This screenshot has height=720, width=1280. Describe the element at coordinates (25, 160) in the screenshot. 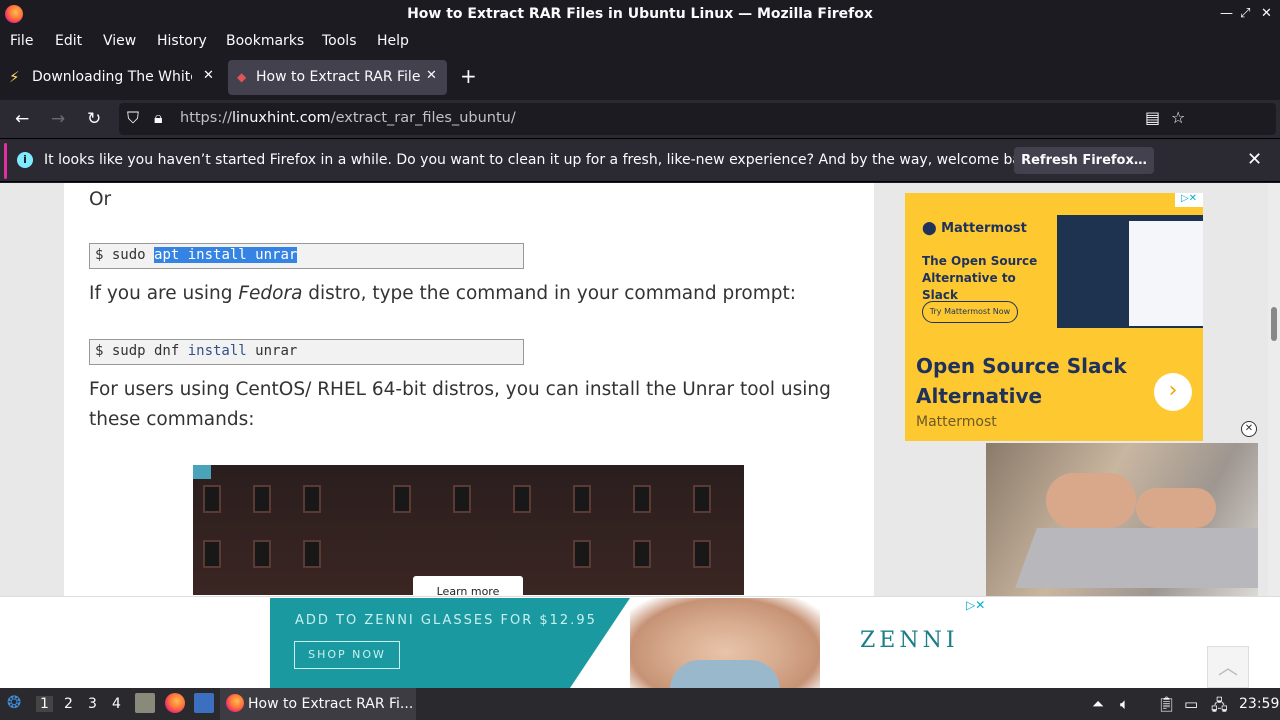

I see `info-icon: i` at that location.